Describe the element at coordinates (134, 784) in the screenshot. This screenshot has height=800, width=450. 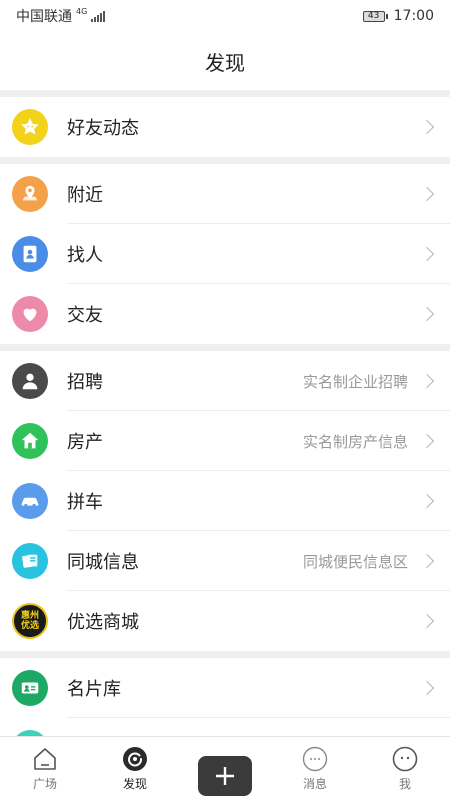
I see `tab-label: 发现` at that location.